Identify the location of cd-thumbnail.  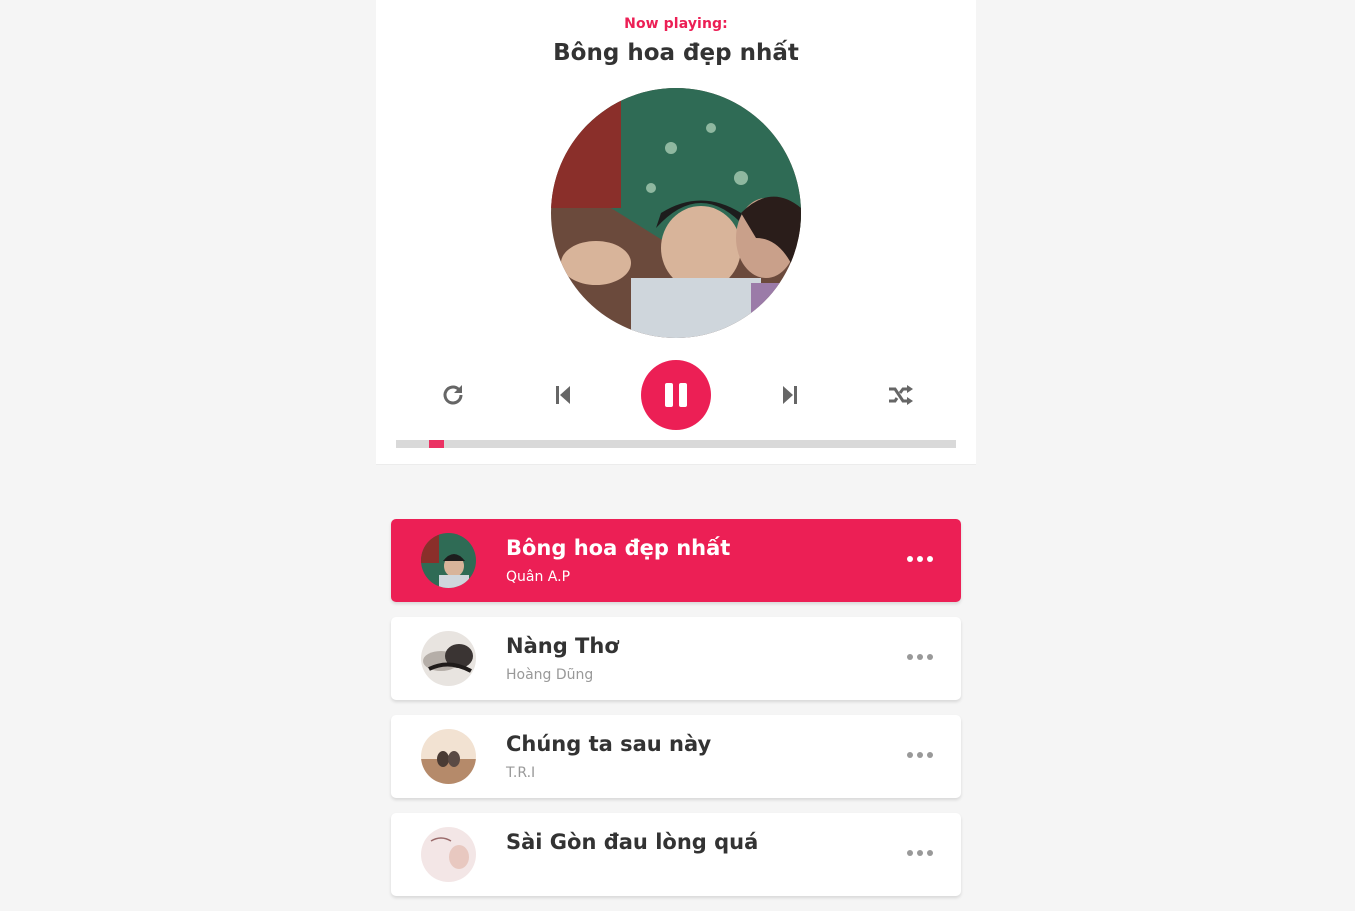
(676, 213).